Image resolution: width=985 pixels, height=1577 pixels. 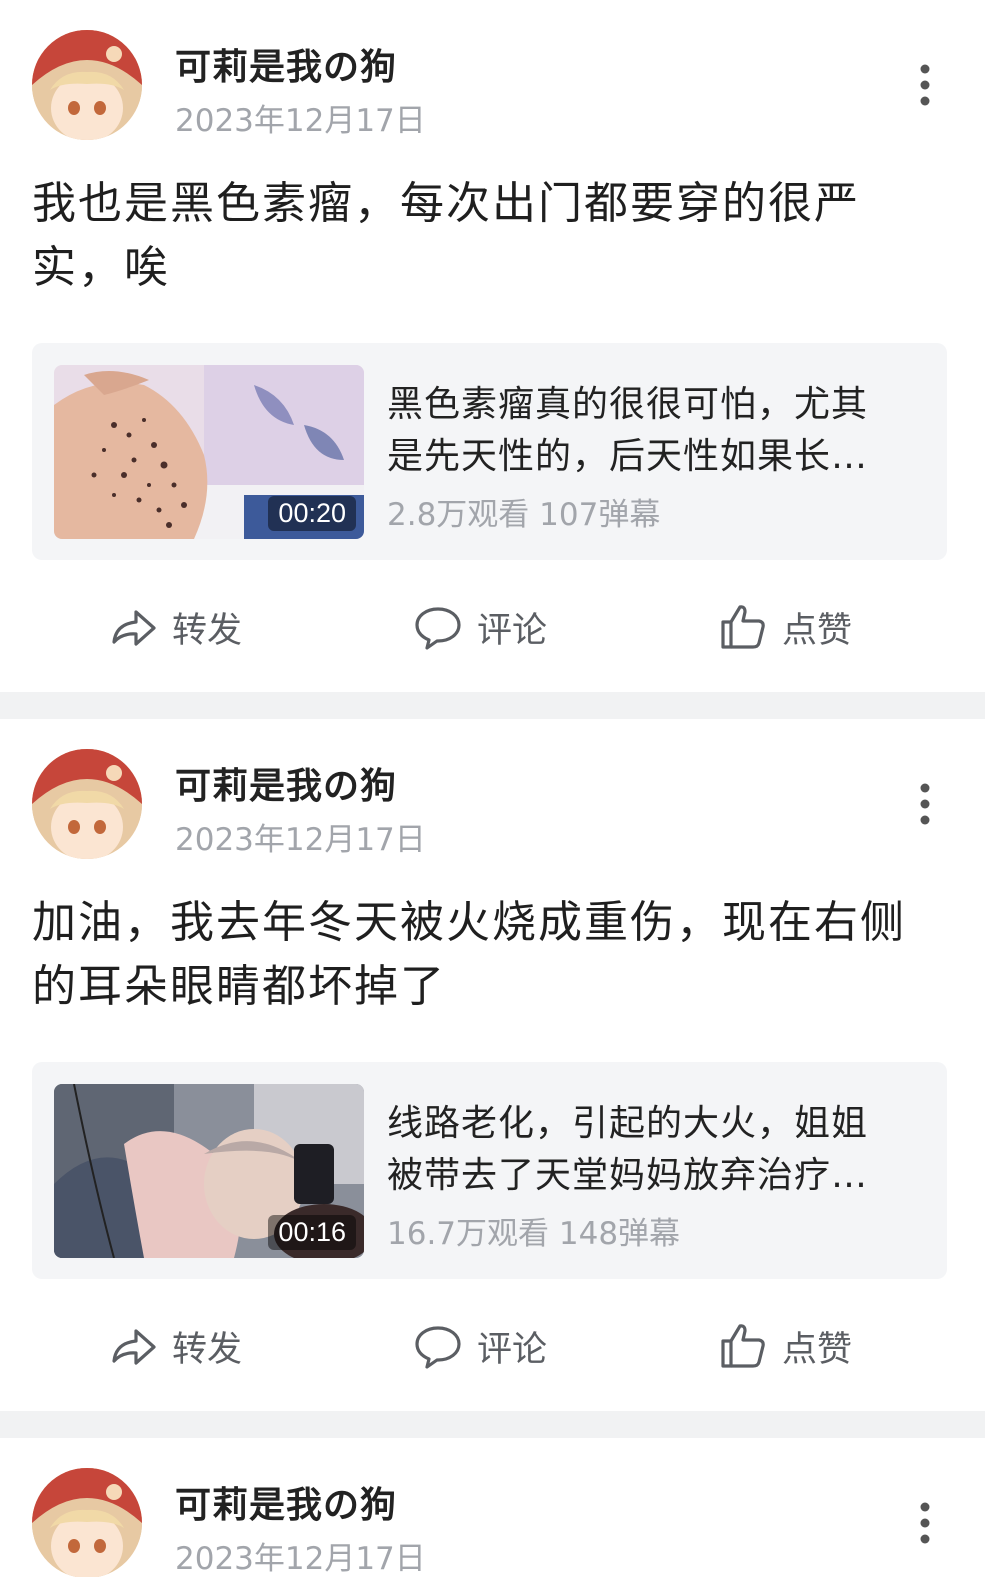 What do you see at coordinates (446, 235) in the screenshot?
I see `post-text: 我也是黑色素瘤，每次出门都要穿的很严实，唉` at bounding box center [446, 235].